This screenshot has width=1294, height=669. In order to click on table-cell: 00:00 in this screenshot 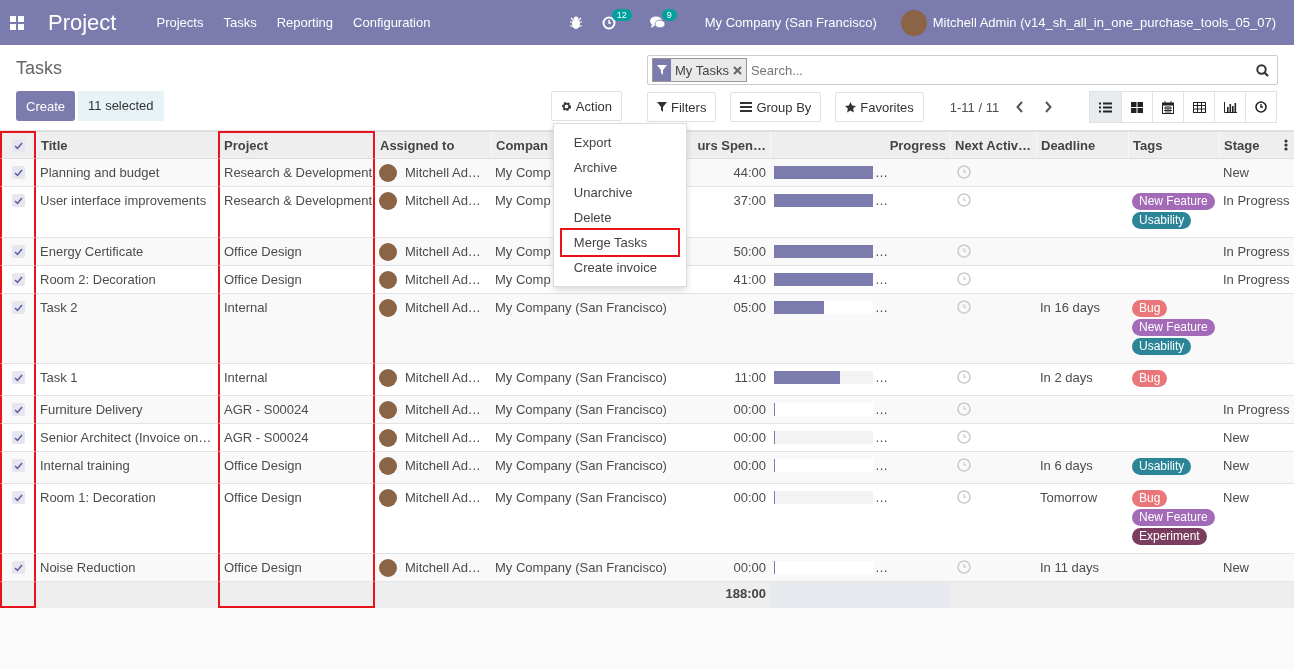, I will do `click(720, 468)`.